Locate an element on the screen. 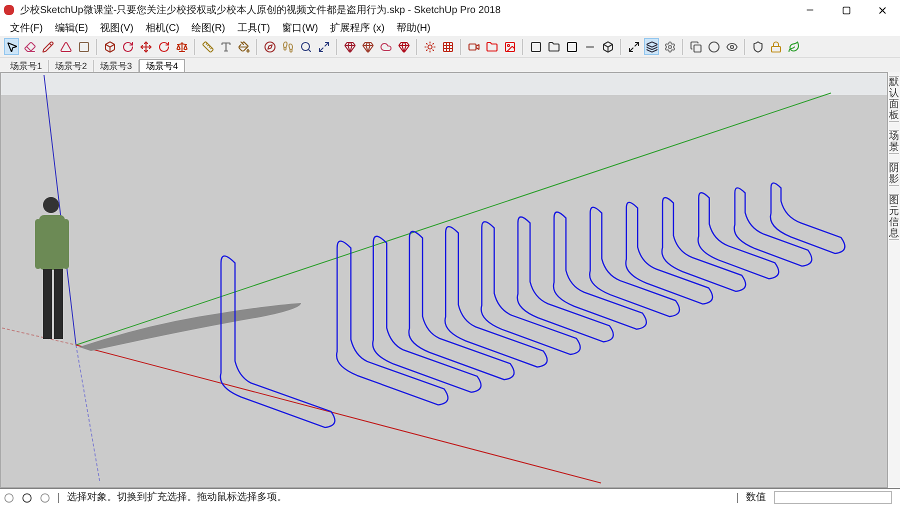  menu-item: 工具(T) is located at coordinates (253, 28).